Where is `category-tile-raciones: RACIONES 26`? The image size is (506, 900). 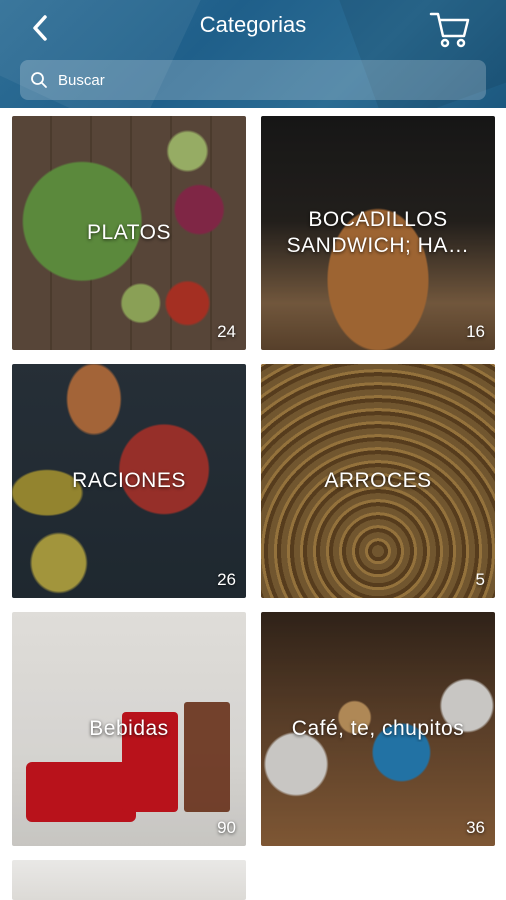 category-tile-raciones: RACIONES 26 is located at coordinates (129, 481).